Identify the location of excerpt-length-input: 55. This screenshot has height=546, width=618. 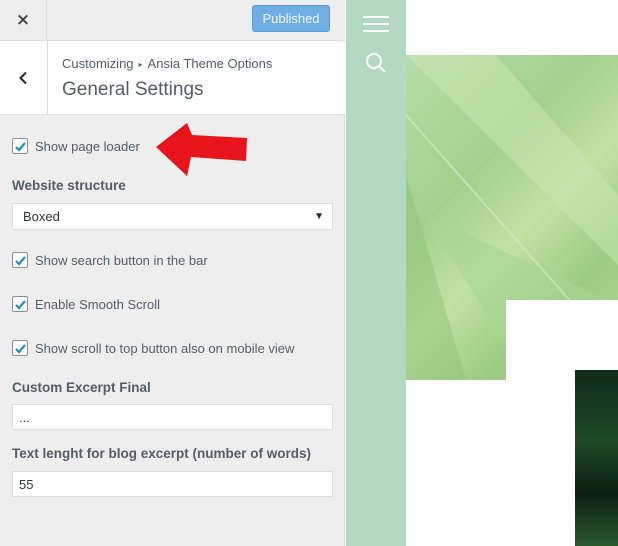
(172, 484).